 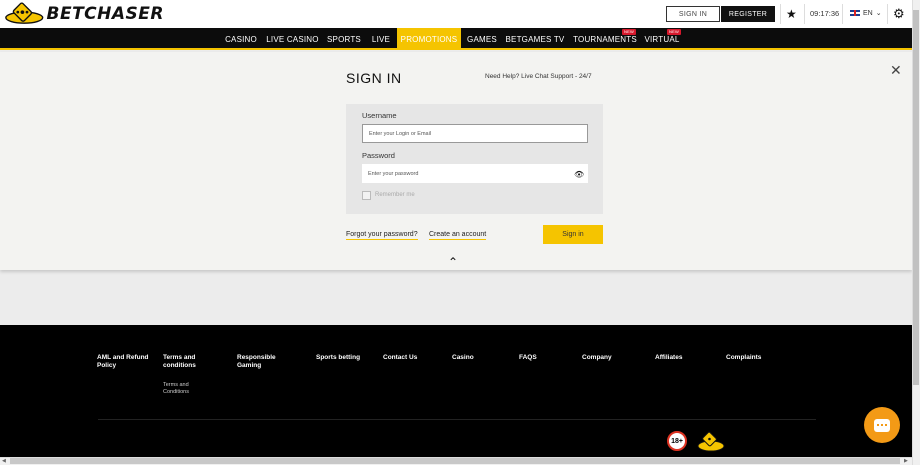 What do you see at coordinates (24, 13) in the screenshot?
I see `logo-emblem-icon` at bounding box center [24, 13].